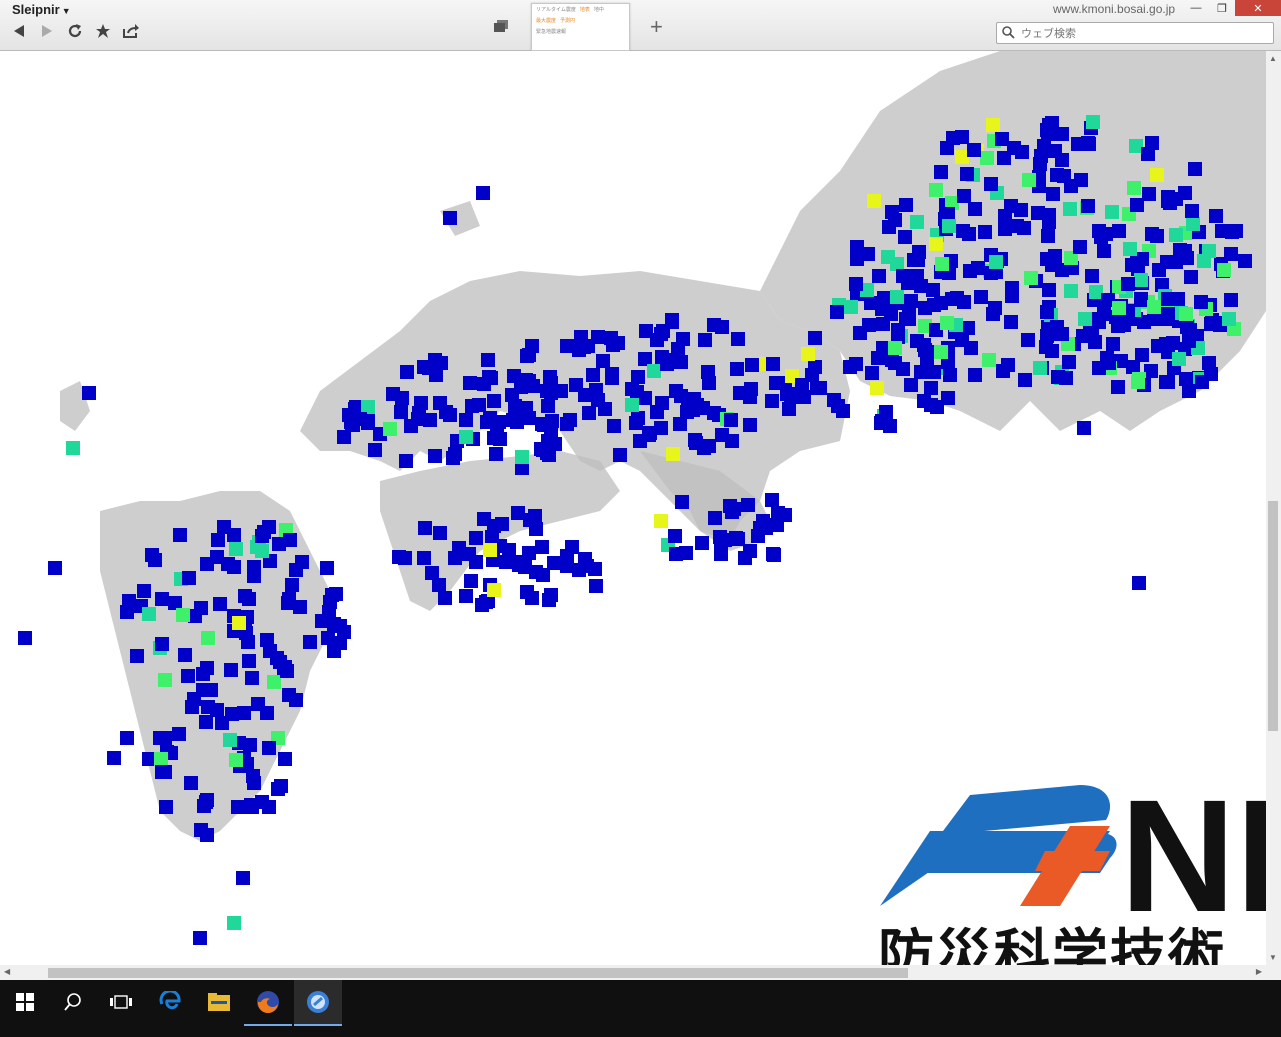  I want to click on tab-thumb-line: 予測円, so click(568, 21).